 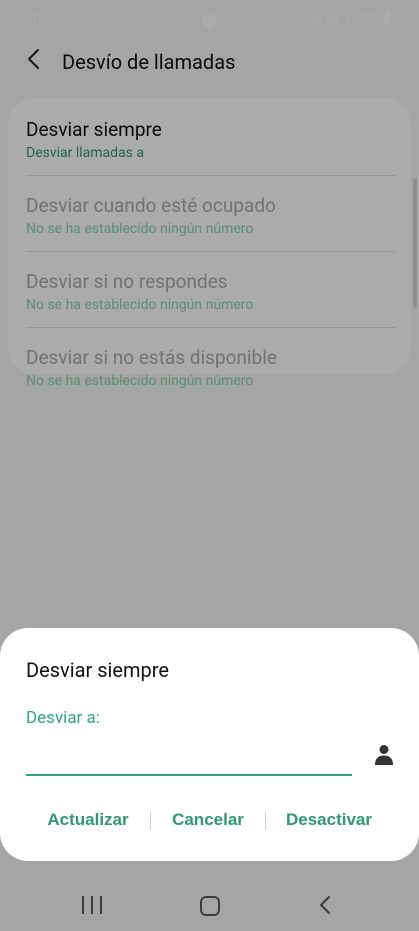 I want to click on cancel-button: Cancelar, so click(x=208, y=820).